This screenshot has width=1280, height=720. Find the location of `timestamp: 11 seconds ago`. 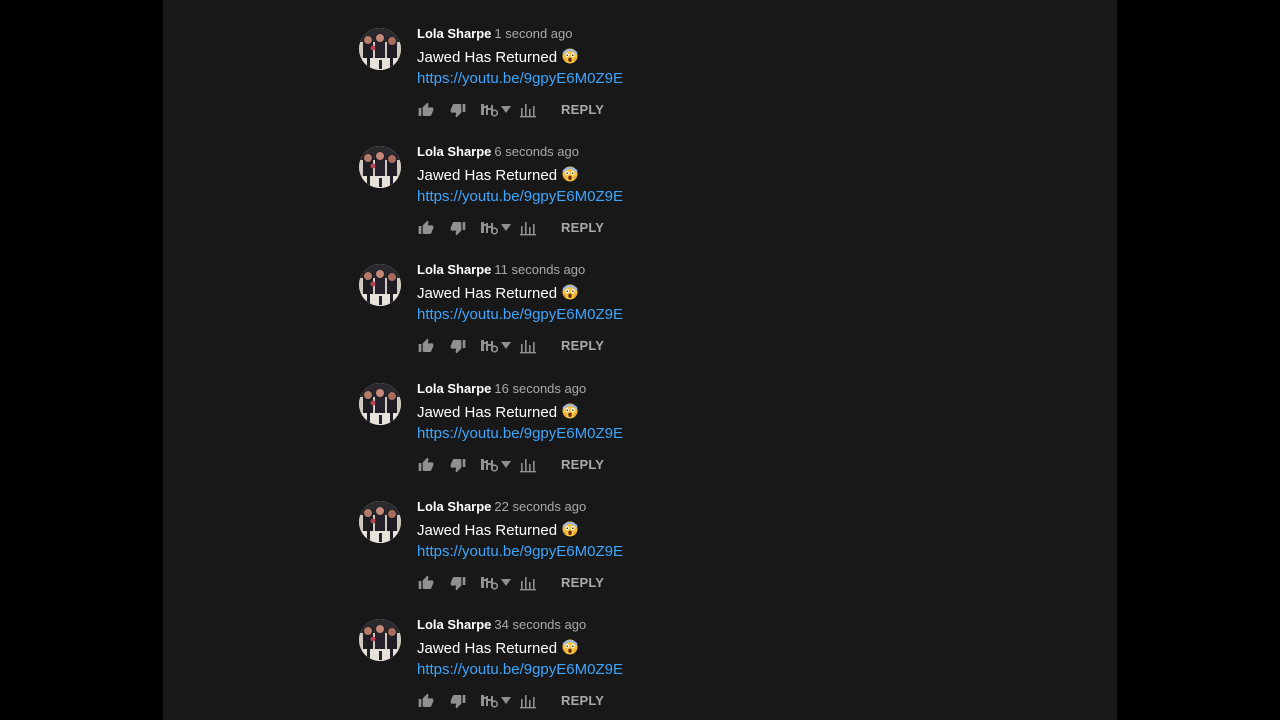

timestamp: 11 seconds ago is located at coordinates (539, 269).